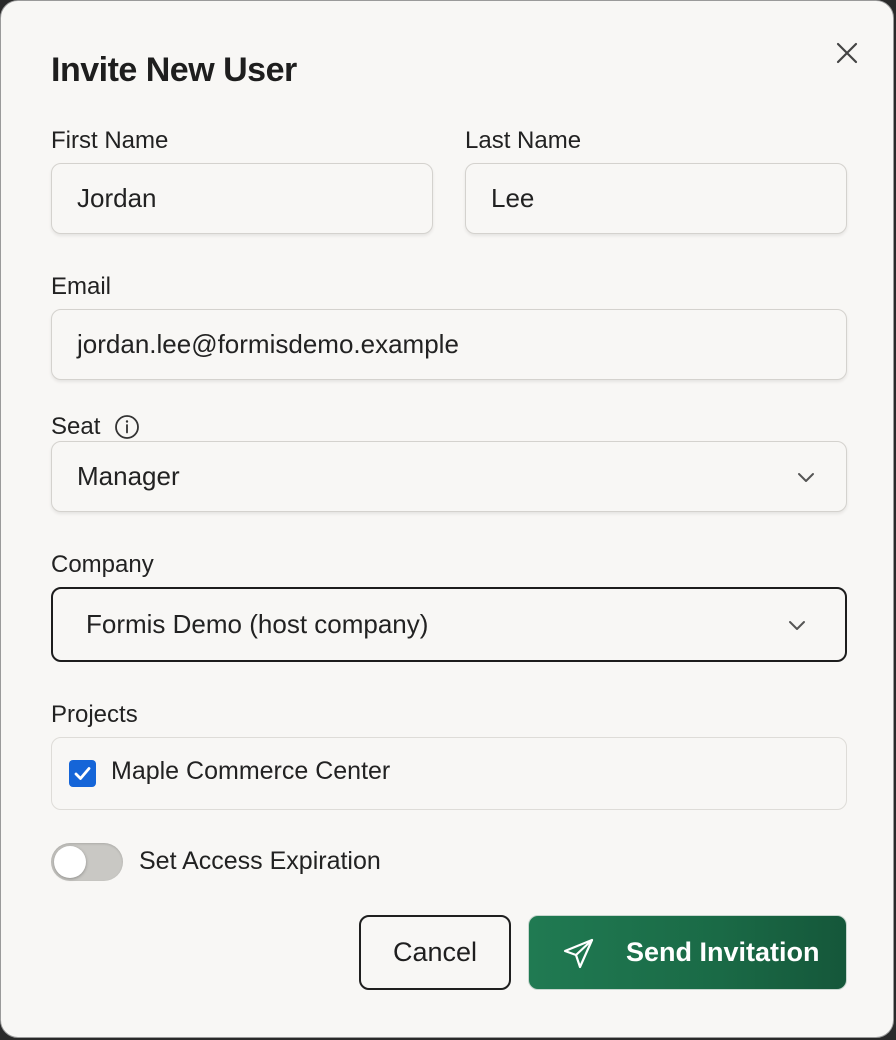 The image size is (896, 1040). Describe the element at coordinates (70, 862) in the screenshot. I see `toggle-knob` at that location.